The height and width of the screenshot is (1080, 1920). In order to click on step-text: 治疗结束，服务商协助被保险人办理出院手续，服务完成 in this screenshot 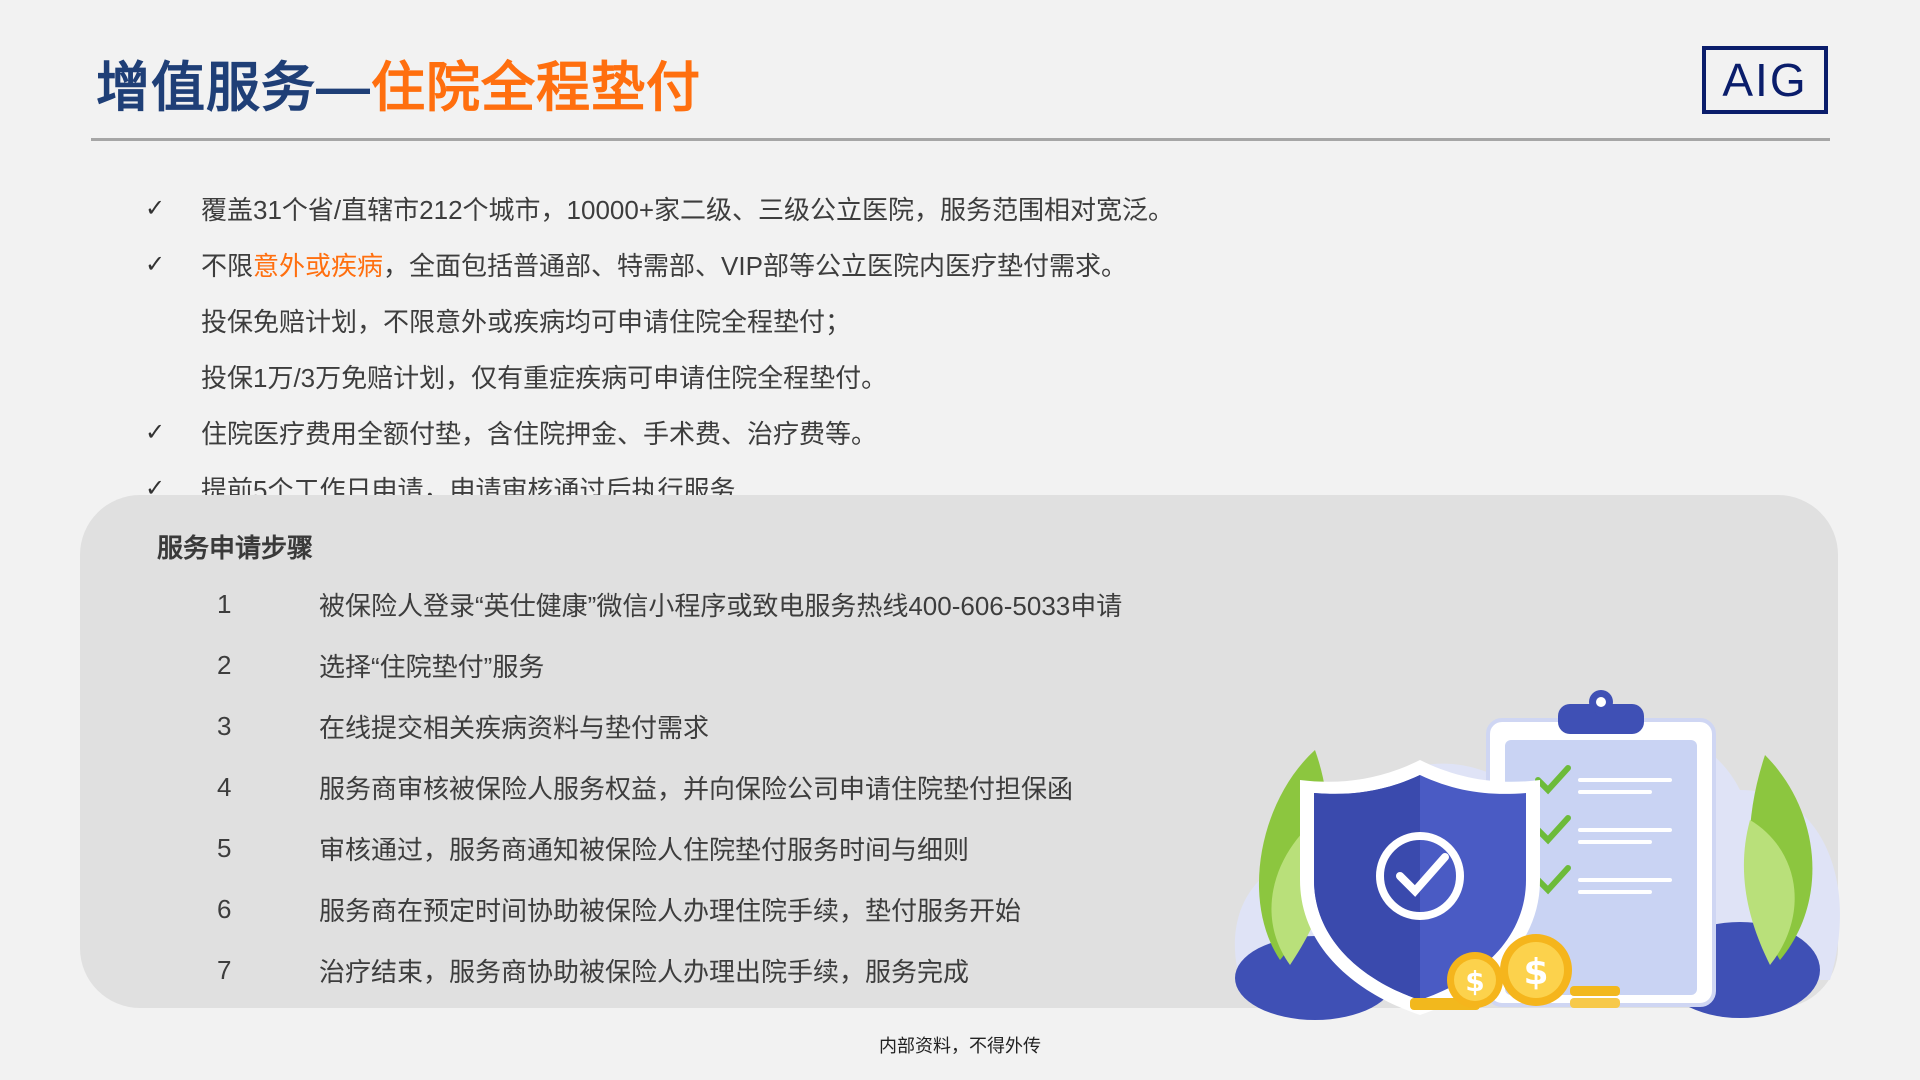, I will do `click(644, 972)`.